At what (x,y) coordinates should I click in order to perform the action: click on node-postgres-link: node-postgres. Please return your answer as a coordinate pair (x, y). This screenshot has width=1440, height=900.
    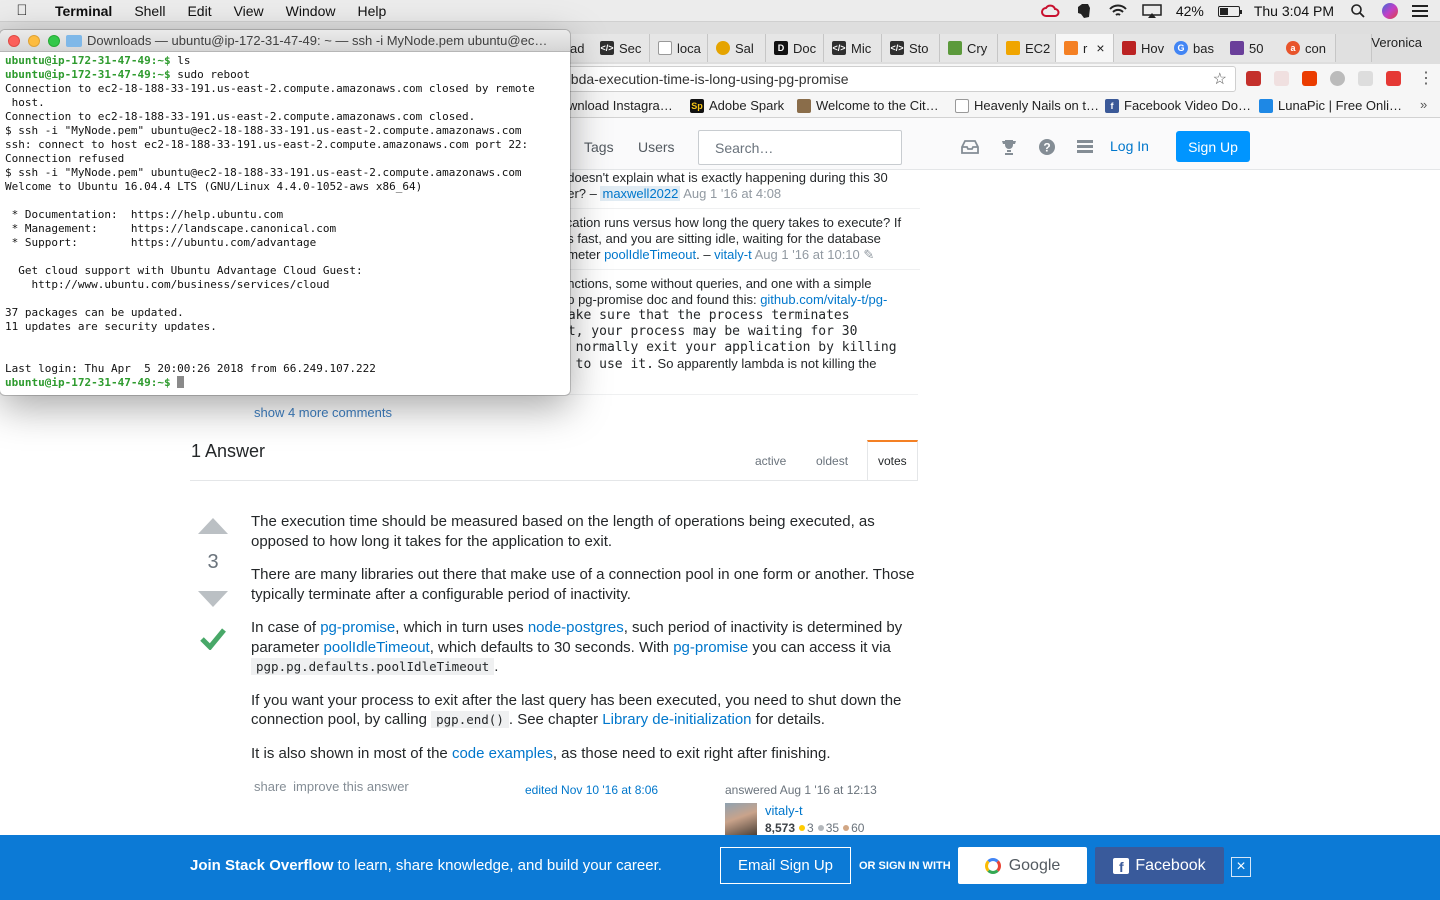
    Looking at the image, I should click on (576, 627).